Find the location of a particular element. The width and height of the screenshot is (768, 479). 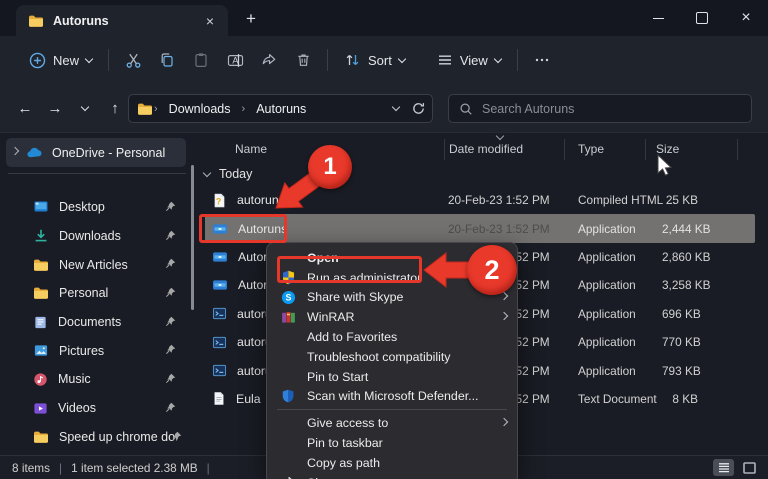

menu-item-copy-as-path: Copy as path is located at coordinates (392, 463).